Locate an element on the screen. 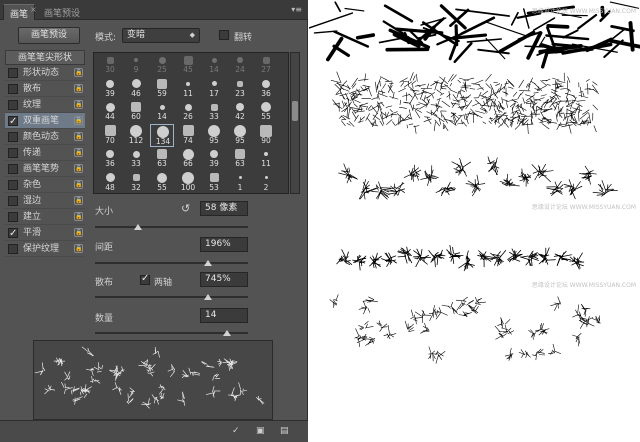 This screenshot has height=442, width=640. brush-option-item: 纹理 🔒 is located at coordinates (45, 105).